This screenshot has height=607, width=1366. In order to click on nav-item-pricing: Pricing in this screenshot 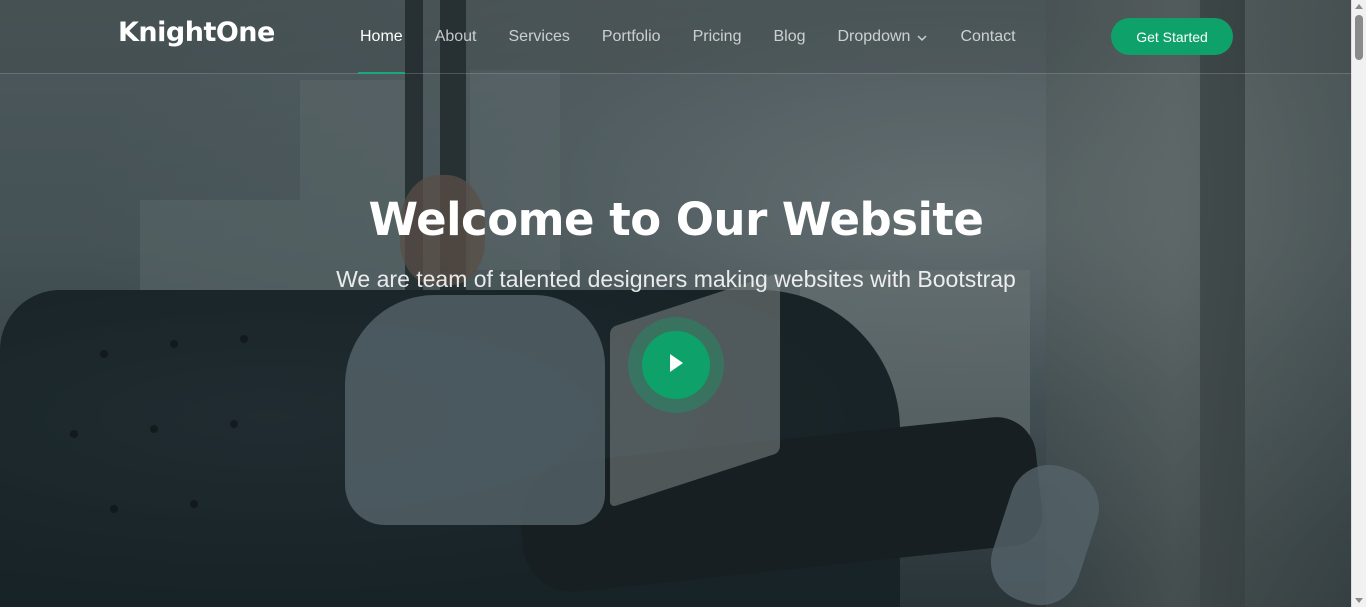, I will do `click(717, 36)`.